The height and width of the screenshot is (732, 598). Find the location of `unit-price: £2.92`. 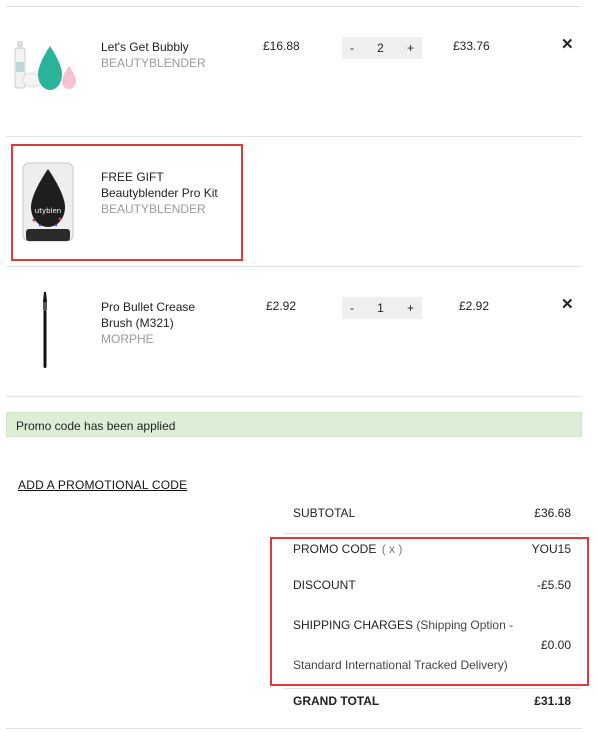

unit-price: £2.92 is located at coordinates (281, 306).